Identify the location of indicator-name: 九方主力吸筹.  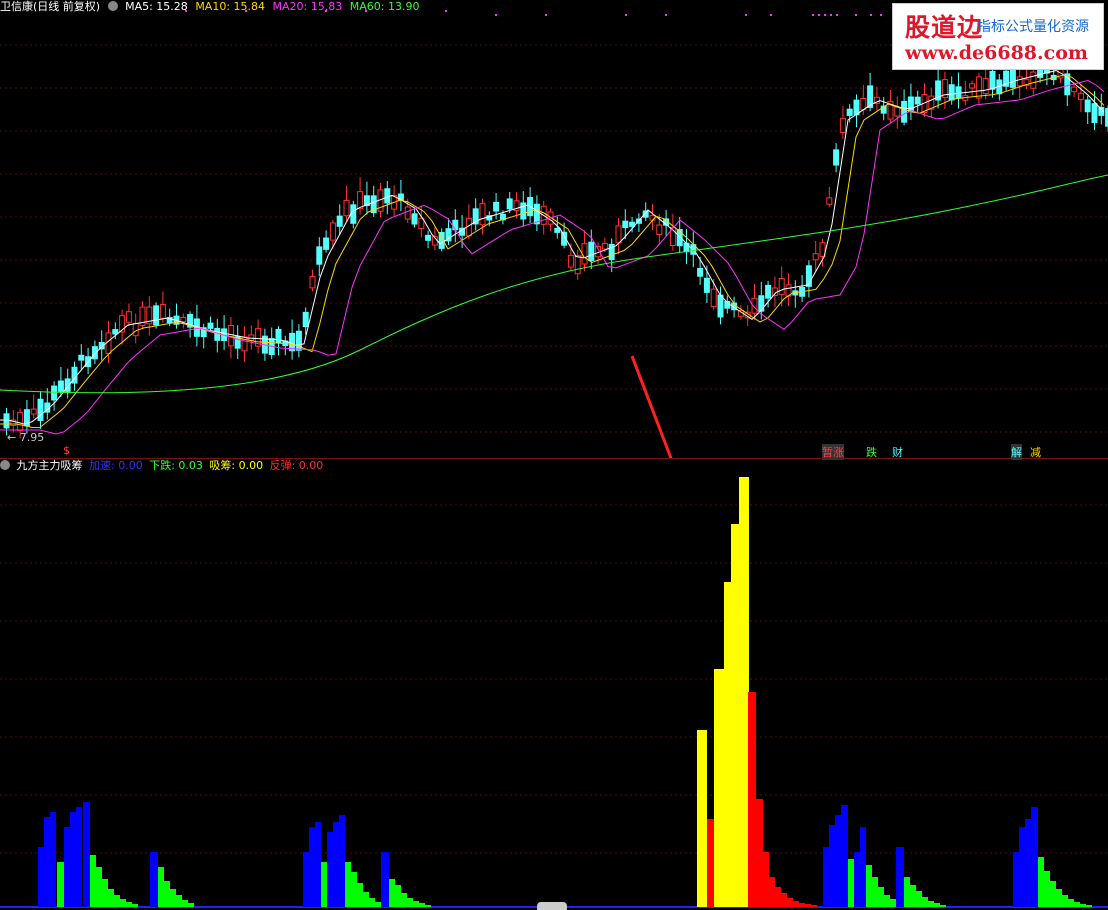
(50, 465).